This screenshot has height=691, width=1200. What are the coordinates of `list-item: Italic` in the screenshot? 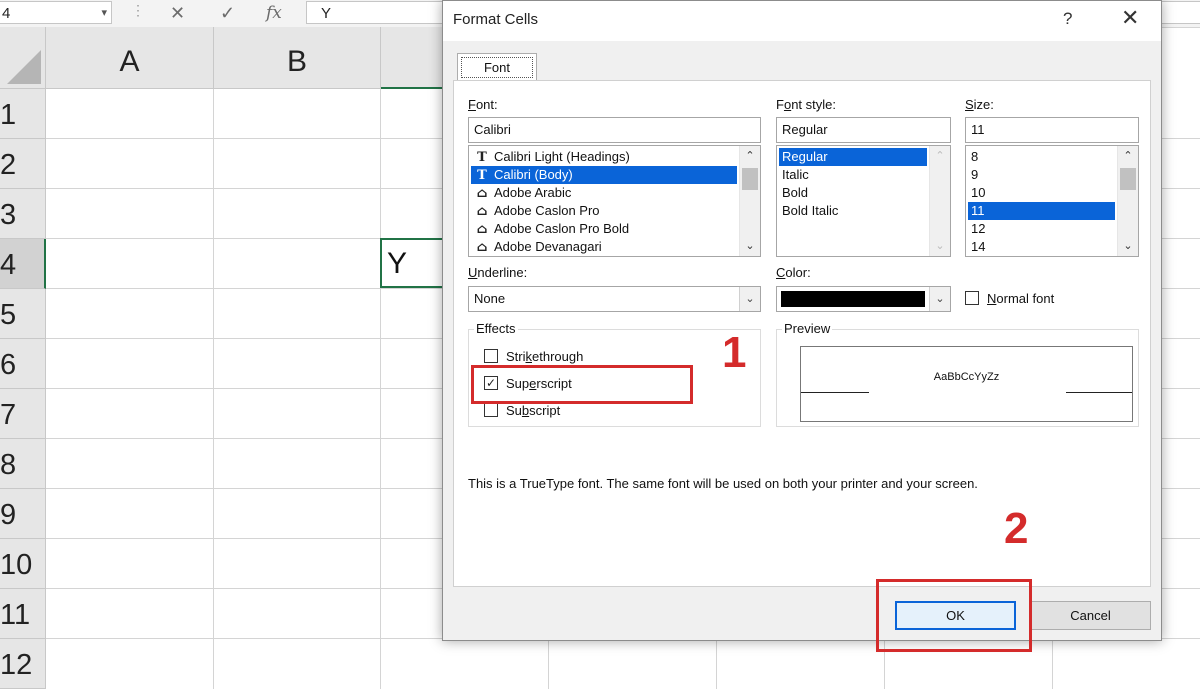 It's located at (853, 175).